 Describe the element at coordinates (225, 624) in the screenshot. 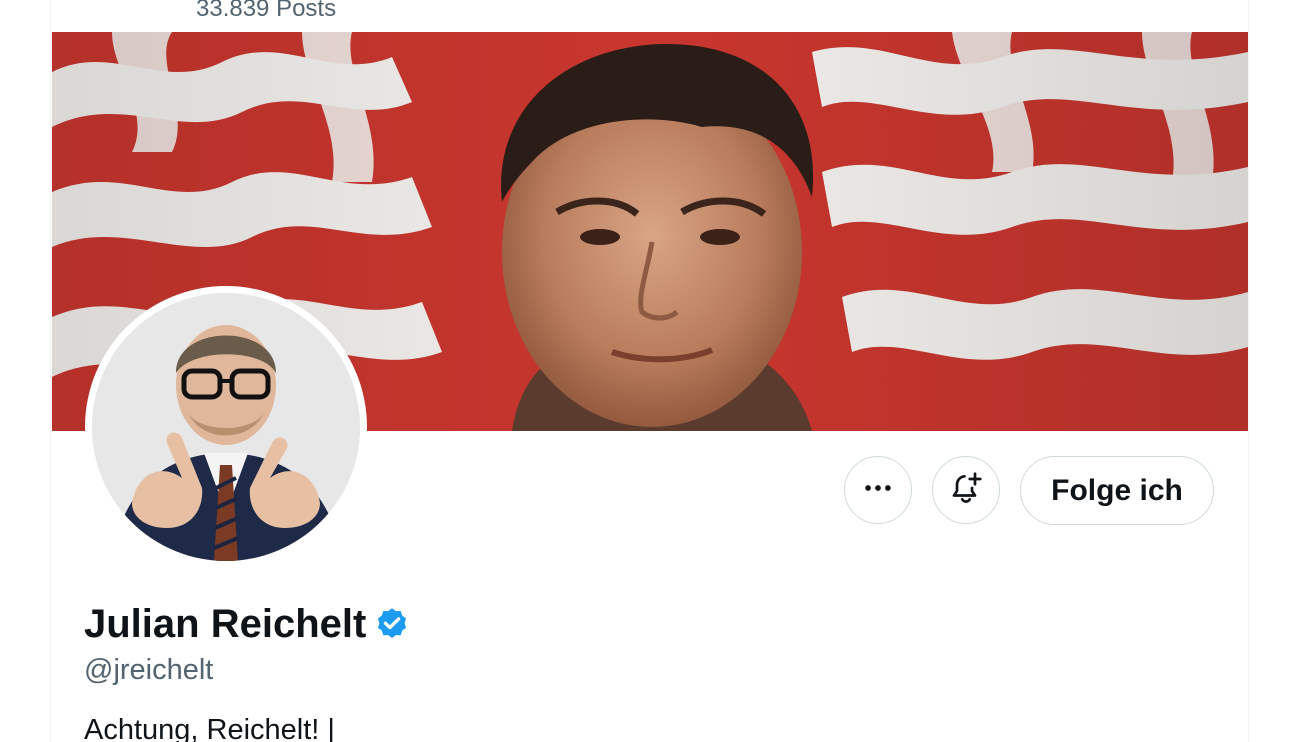

I see `display-name: Julian Reichelt` at that location.